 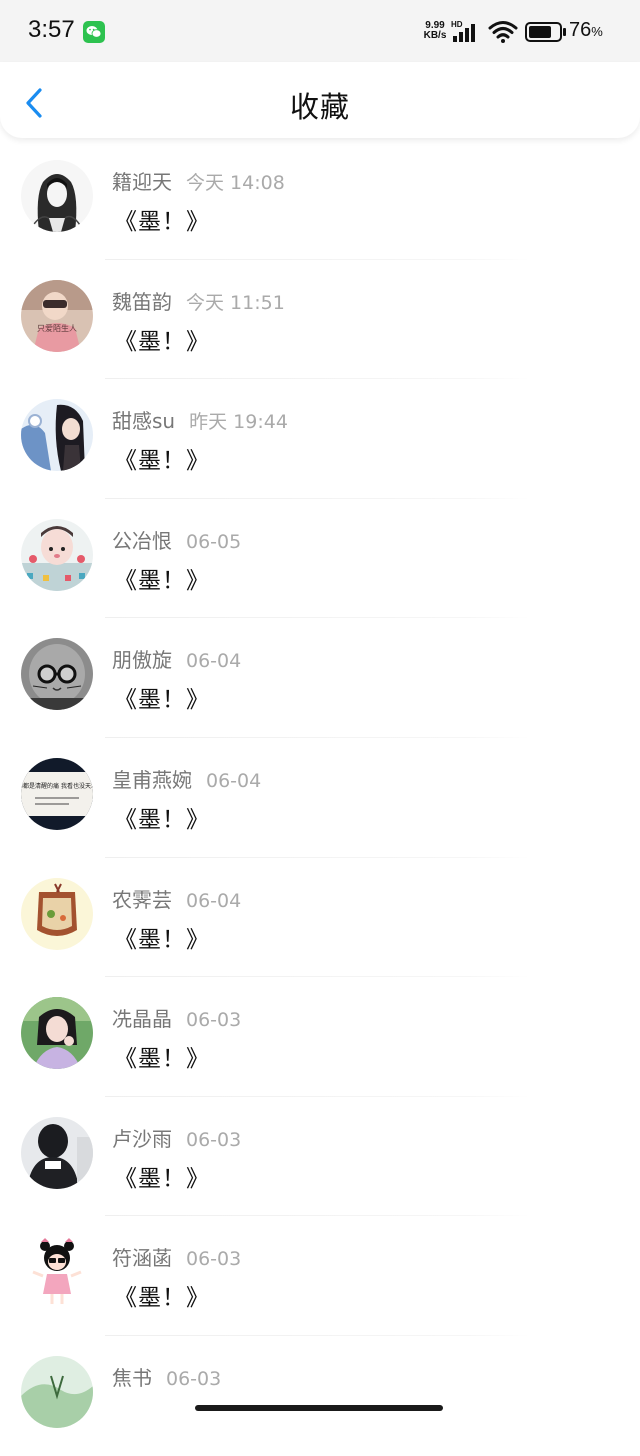 What do you see at coordinates (464, 33) in the screenshot?
I see `signal-icon` at bounding box center [464, 33].